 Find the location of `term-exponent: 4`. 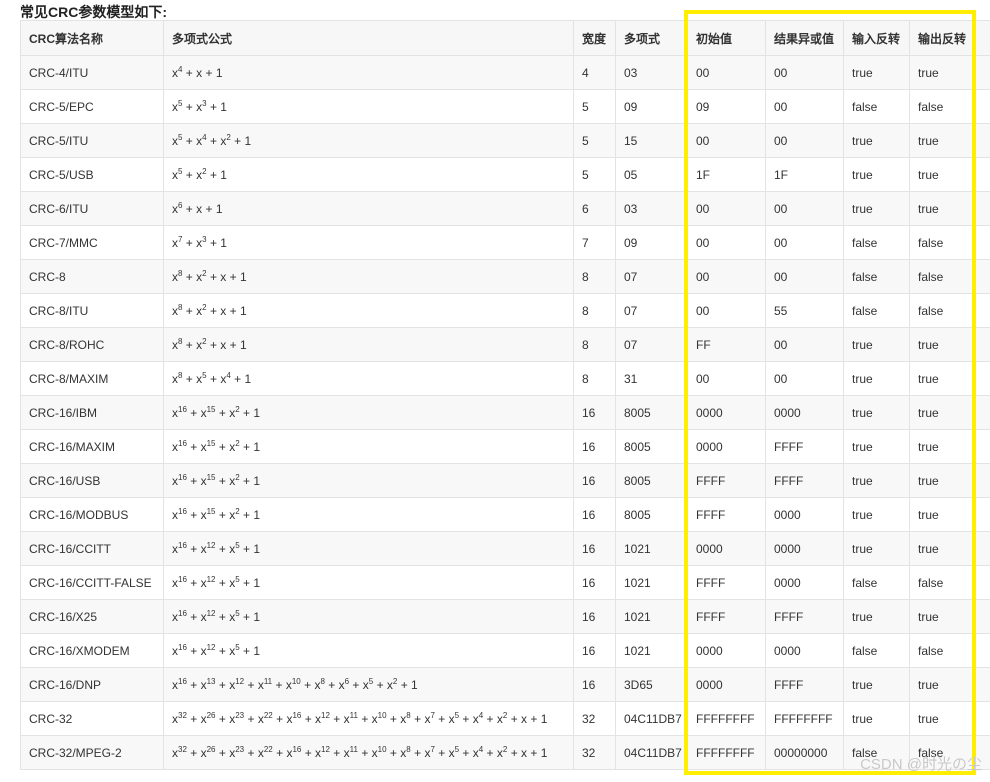

term-exponent: 4 is located at coordinates (204, 137).